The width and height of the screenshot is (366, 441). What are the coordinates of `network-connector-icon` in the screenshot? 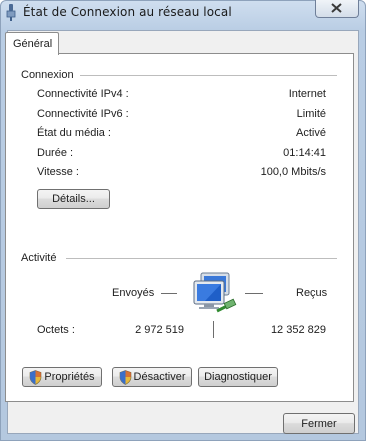 It's located at (11, 12).